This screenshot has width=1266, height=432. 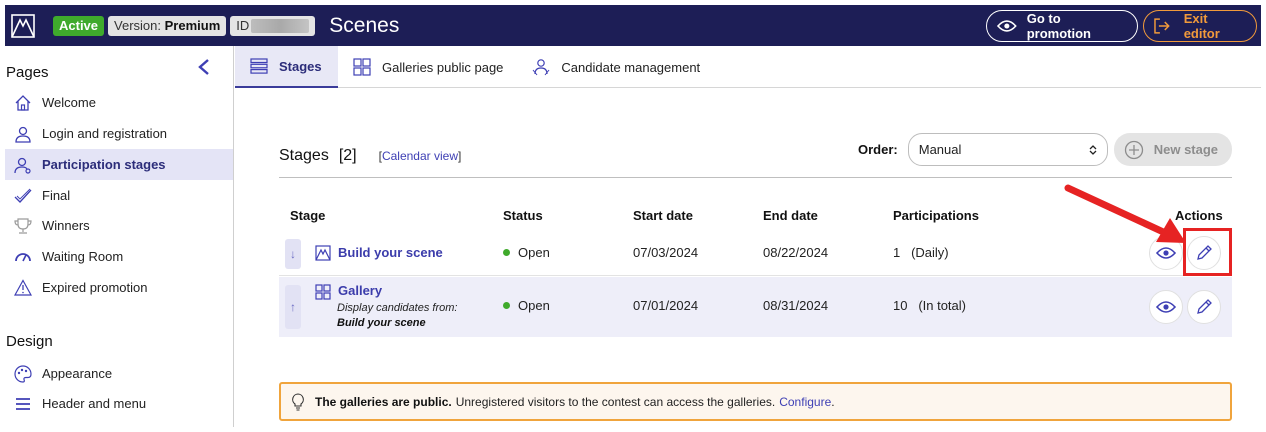 What do you see at coordinates (77, 373) in the screenshot?
I see `sidebar-item-label: Appearance` at bounding box center [77, 373].